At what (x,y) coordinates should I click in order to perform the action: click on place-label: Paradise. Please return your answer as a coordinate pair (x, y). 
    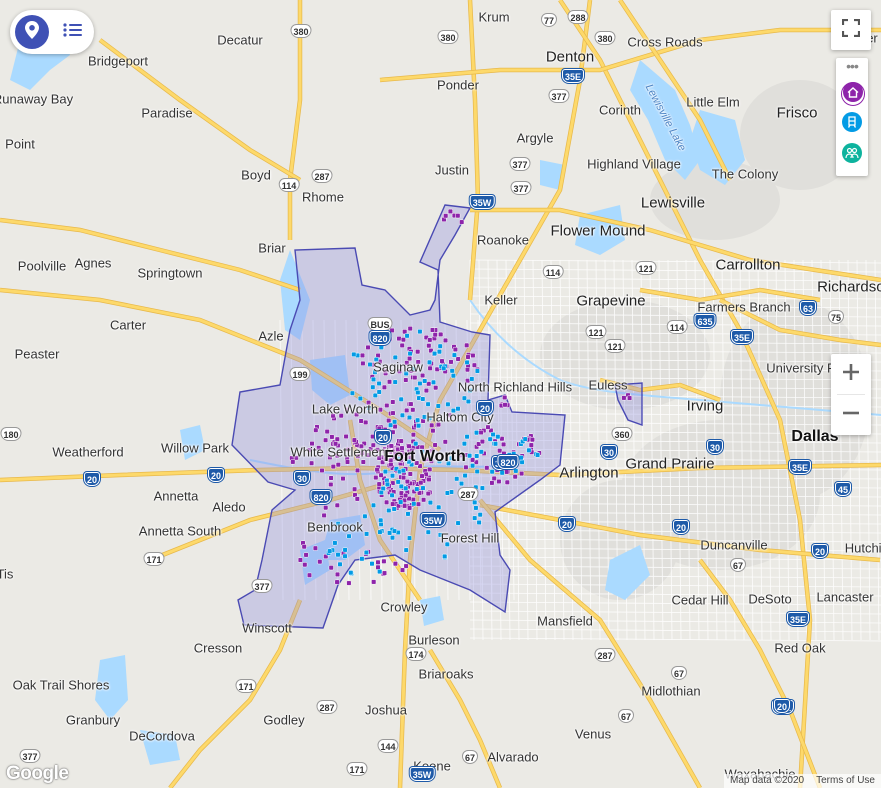
    Looking at the image, I should click on (167, 113).